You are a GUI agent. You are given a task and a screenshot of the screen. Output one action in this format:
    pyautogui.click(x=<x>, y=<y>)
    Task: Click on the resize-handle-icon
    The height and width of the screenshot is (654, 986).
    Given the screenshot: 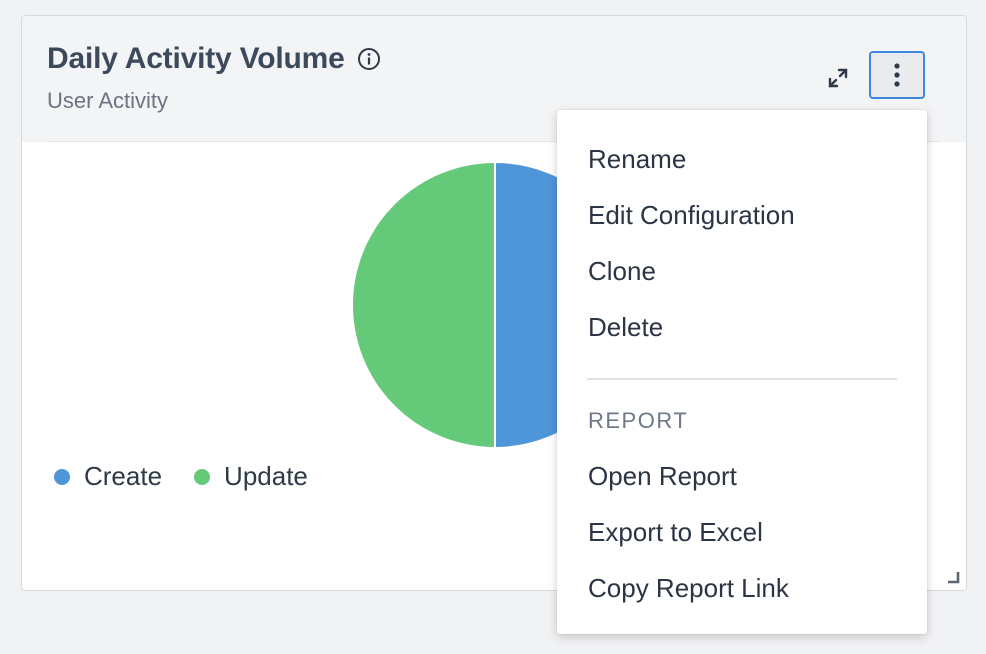 What is the action you would take?
    pyautogui.click(x=953, y=577)
    